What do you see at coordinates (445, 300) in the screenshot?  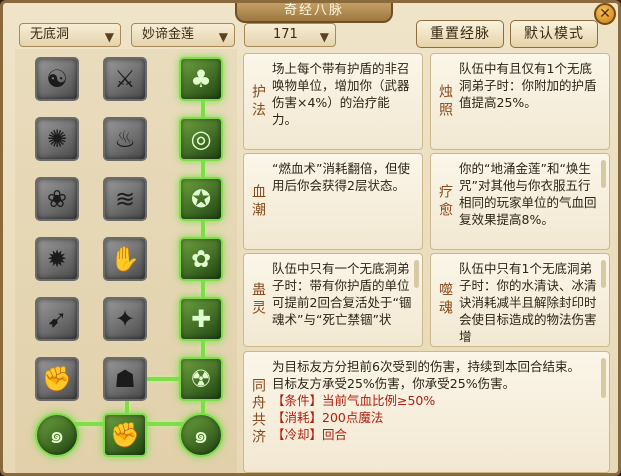 I see `card-title: 噬魂` at bounding box center [445, 300].